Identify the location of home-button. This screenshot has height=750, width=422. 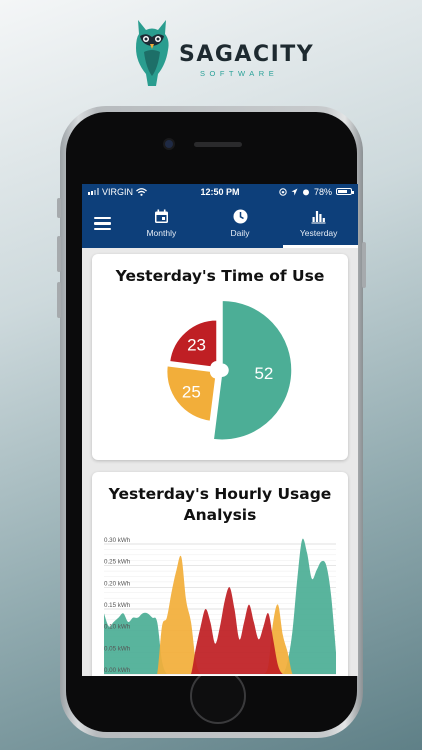
(218, 696).